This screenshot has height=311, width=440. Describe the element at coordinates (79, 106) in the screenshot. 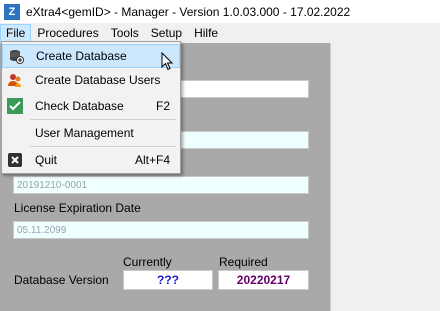

I see `check-database-label: Check Database` at that location.